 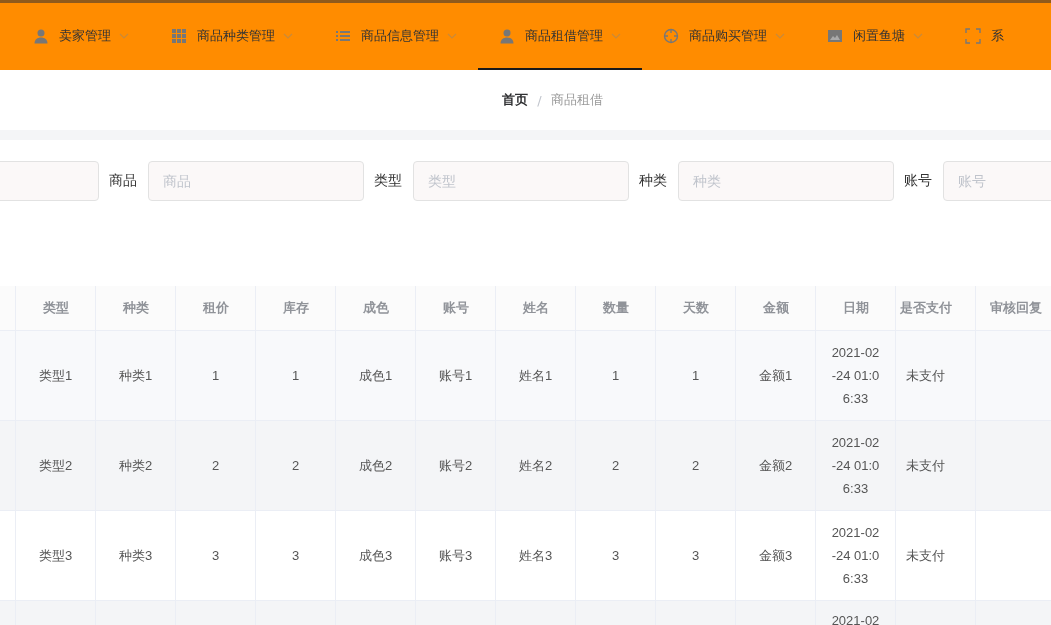 What do you see at coordinates (1013, 308) in the screenshot?
I see `column-header: 审核回复` at bounding box center [1013, 308].